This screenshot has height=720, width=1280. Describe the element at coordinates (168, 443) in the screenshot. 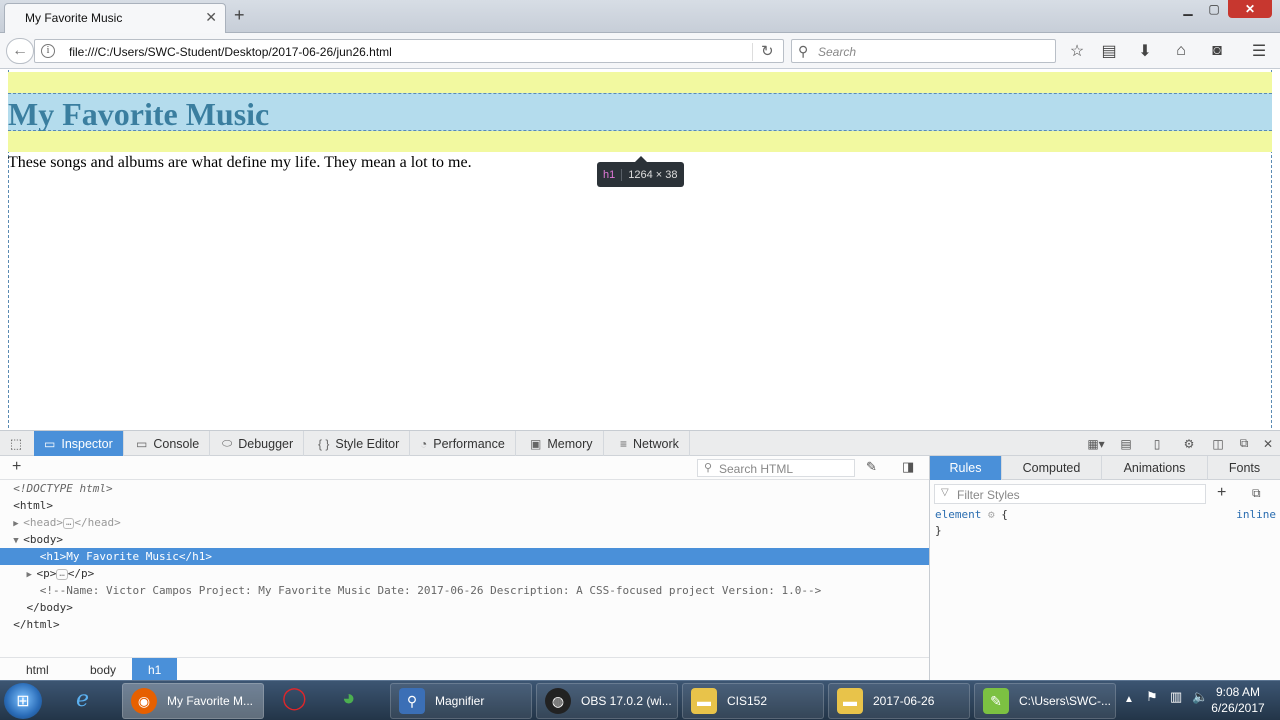

I see `tab-console: ▭ Console` at that location.